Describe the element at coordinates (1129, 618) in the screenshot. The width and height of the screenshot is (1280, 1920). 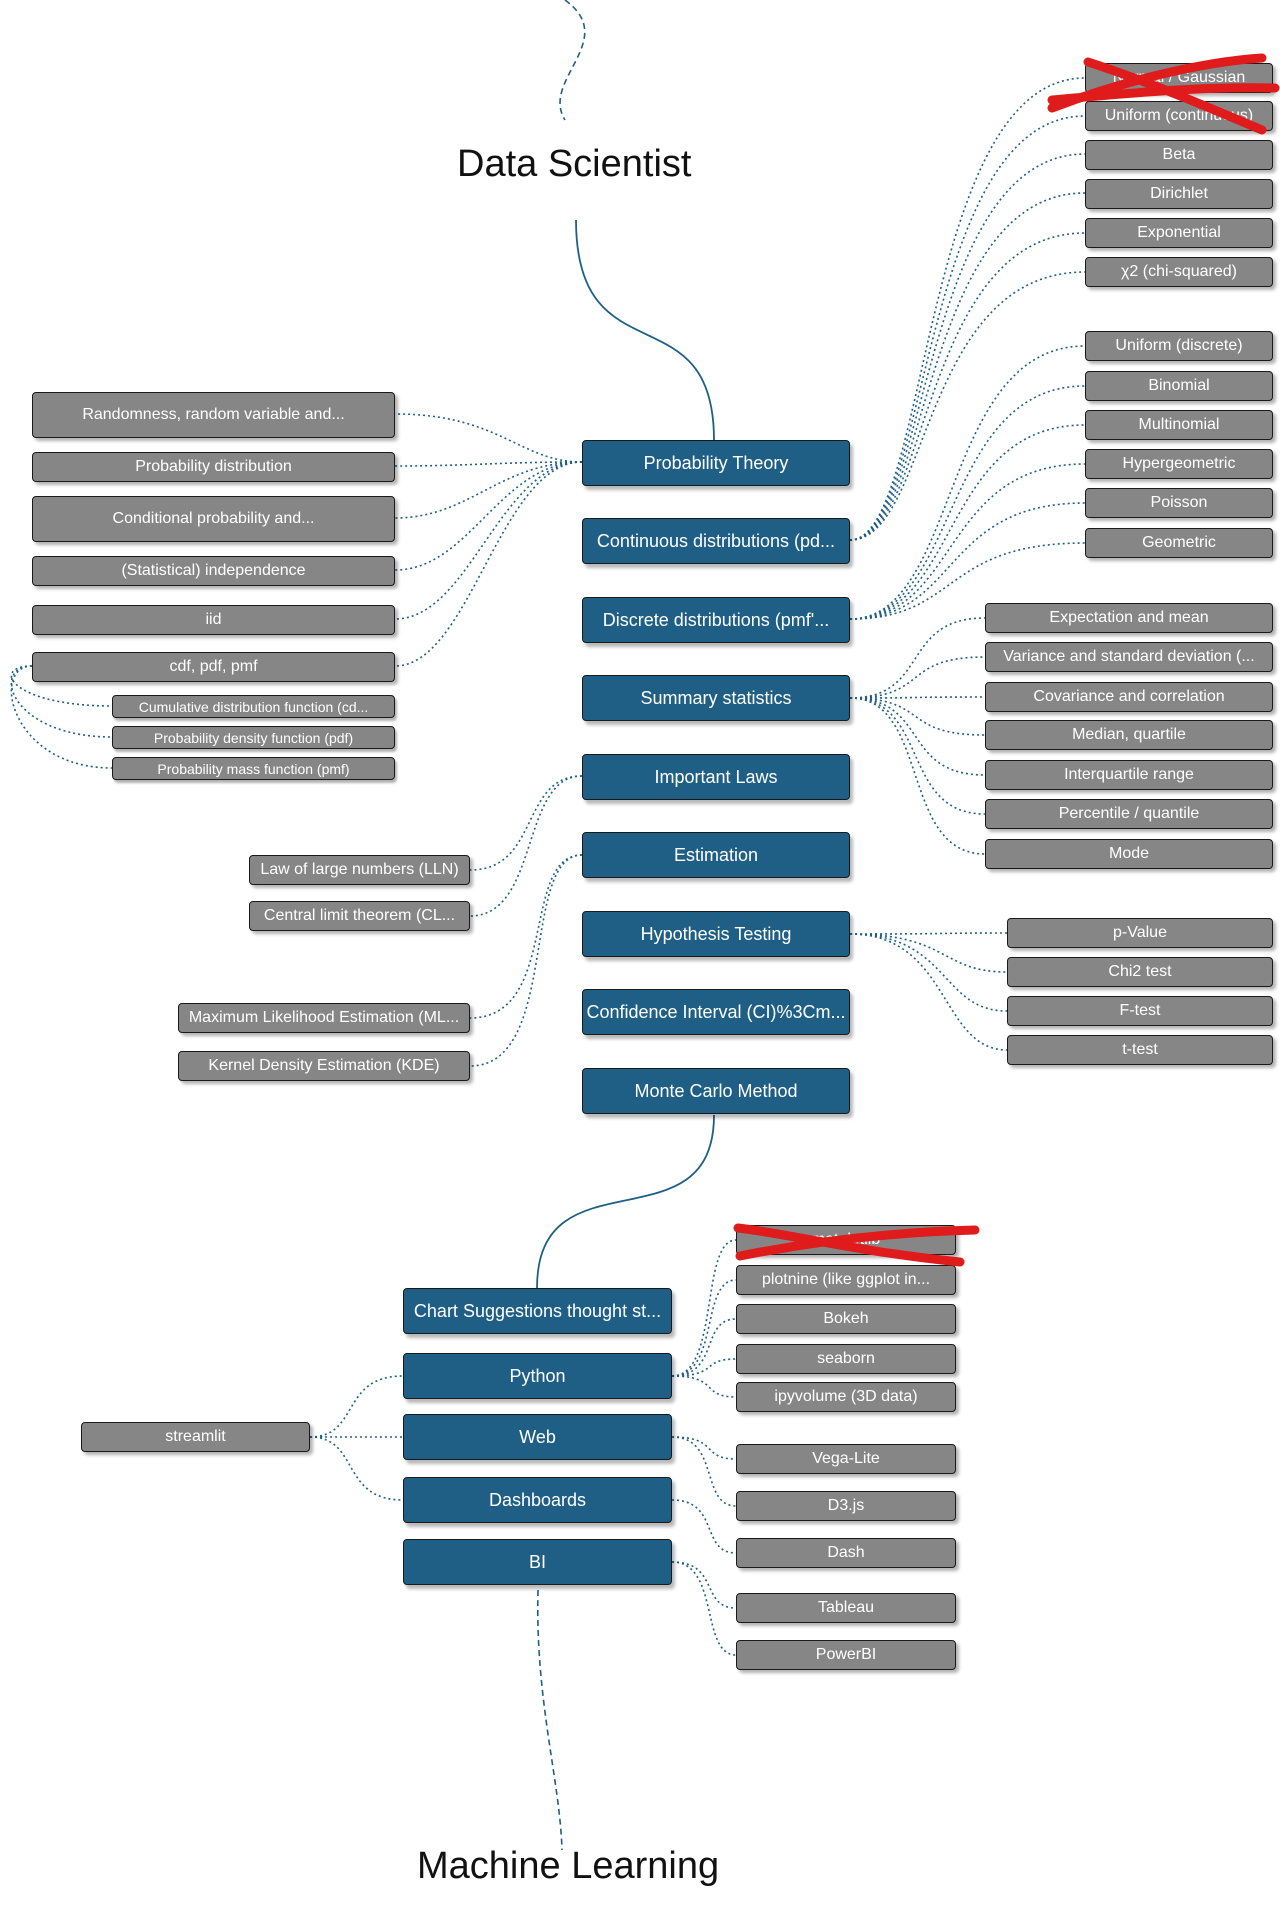
I see `summary-item-expectation: Expectation and mean` at that location.